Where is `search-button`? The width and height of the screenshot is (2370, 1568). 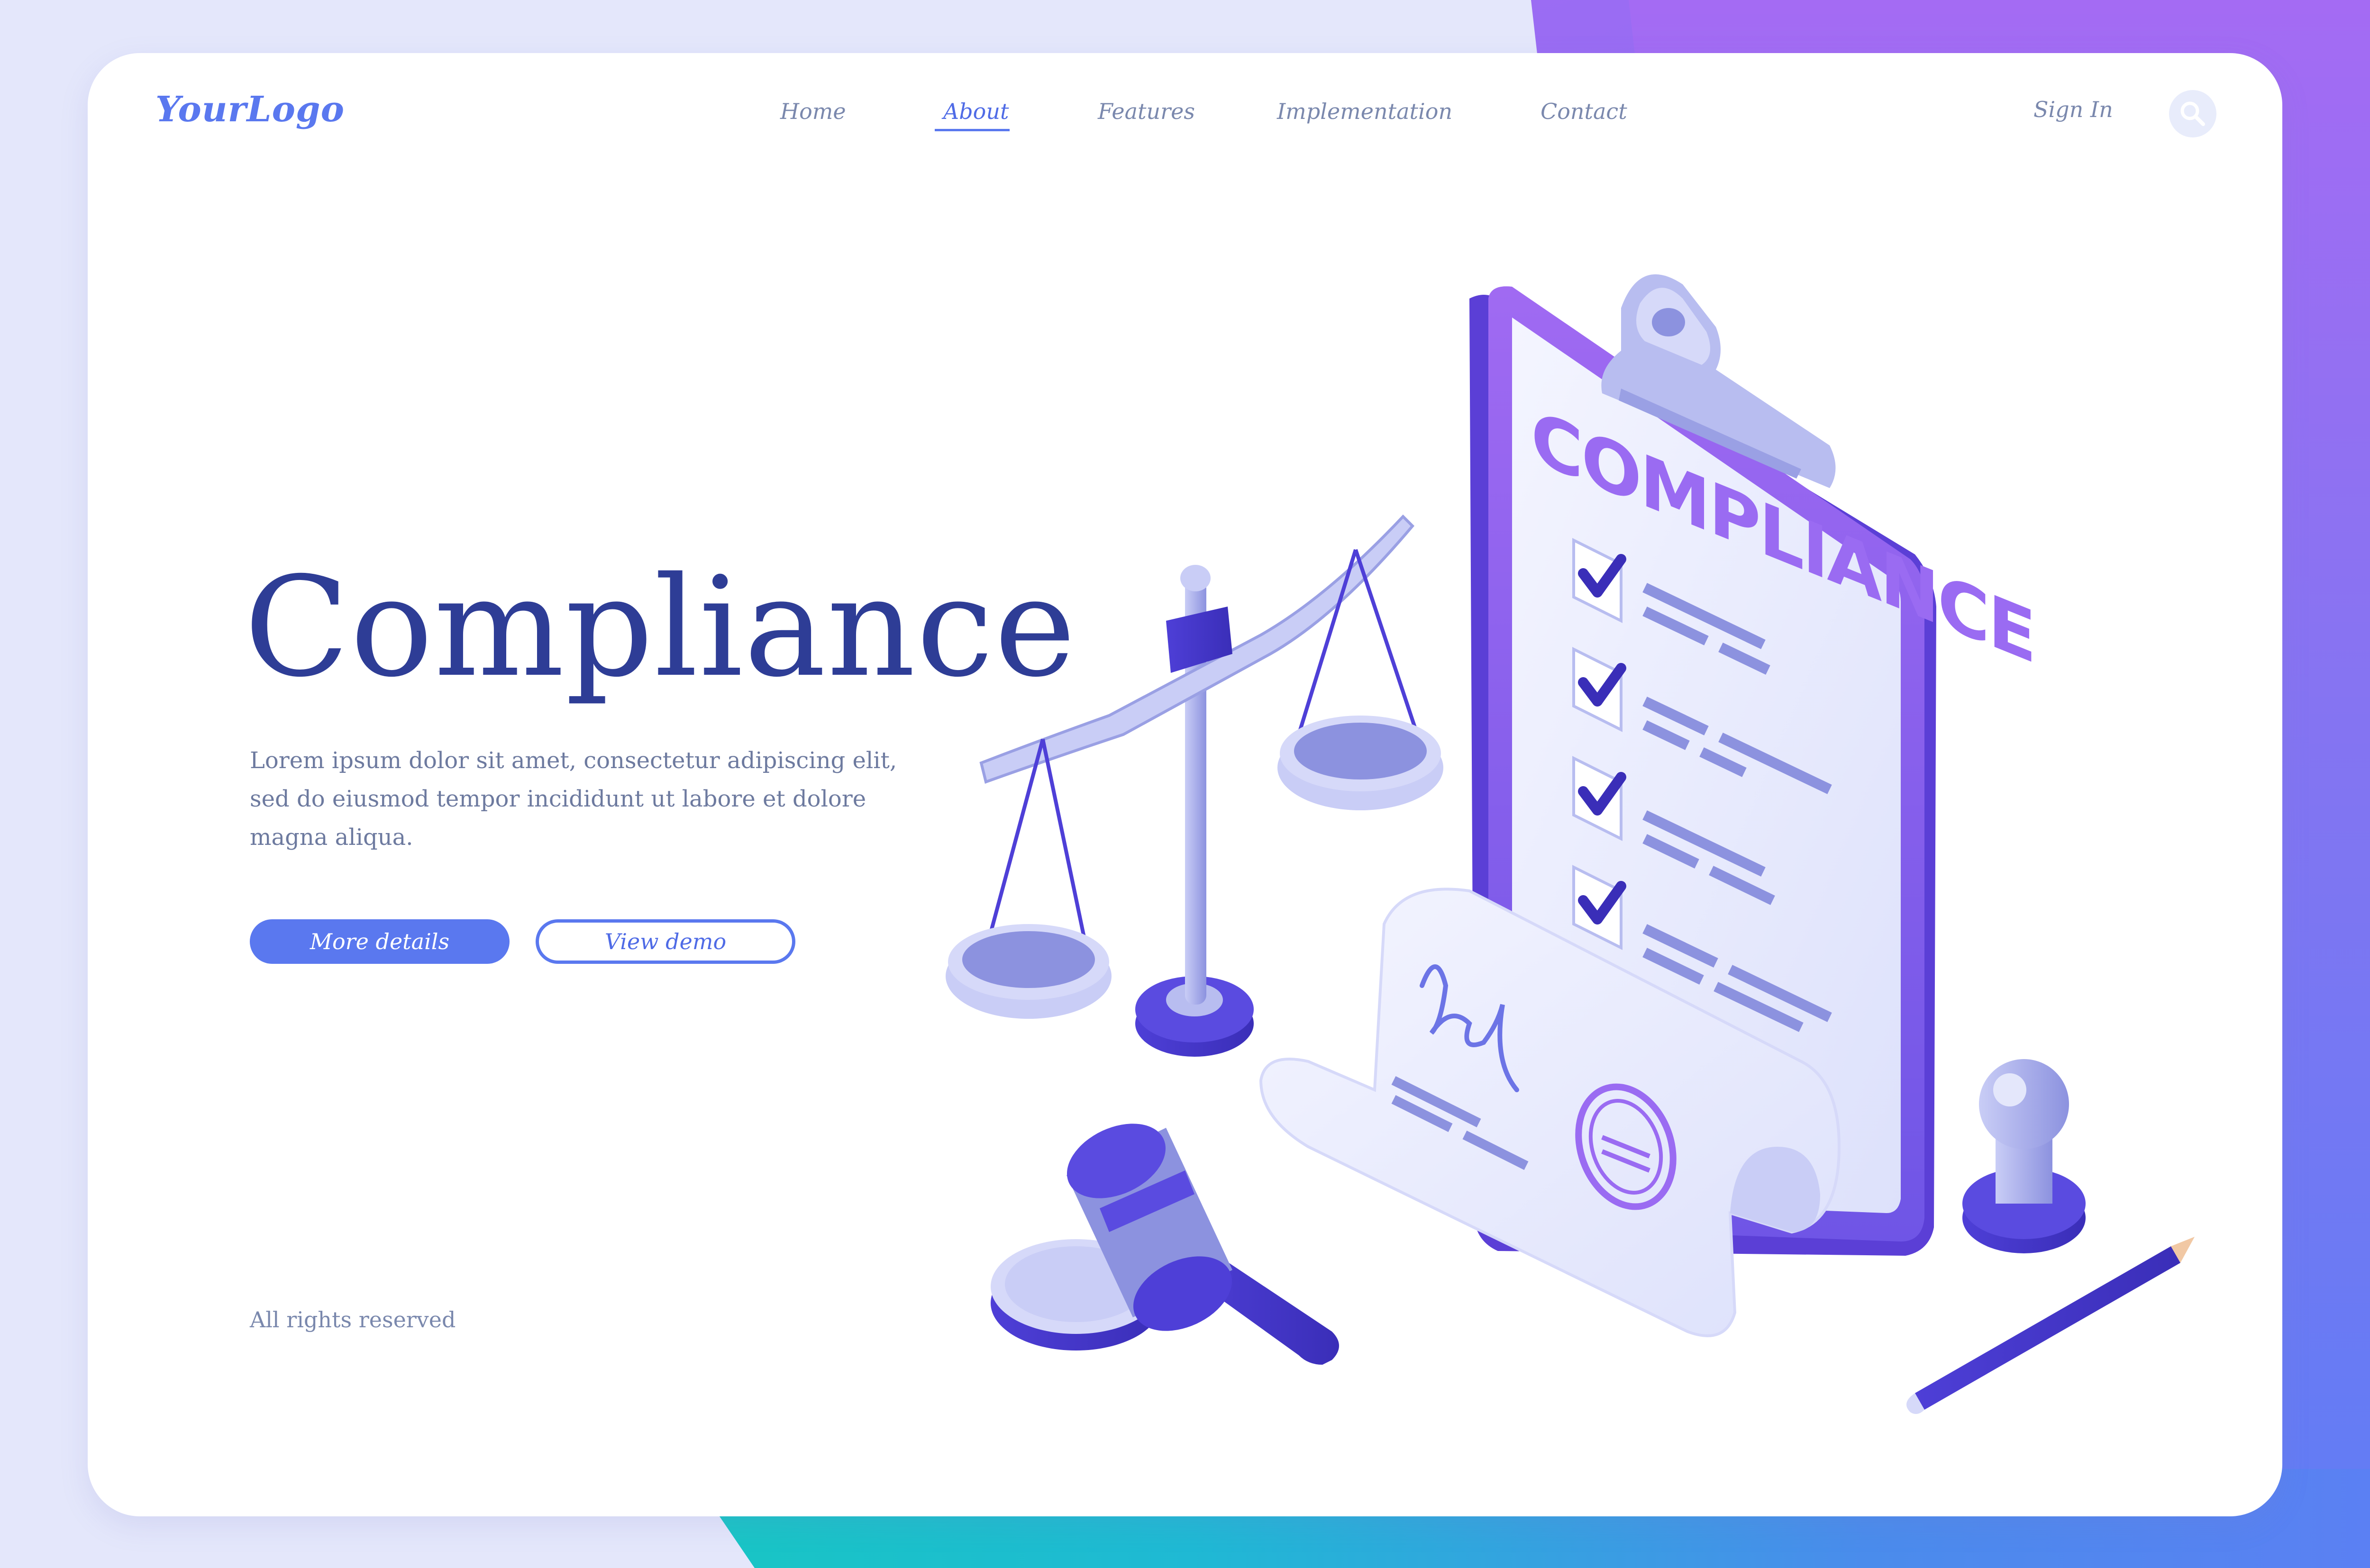 search-button is located at coordinates (2192, 113).